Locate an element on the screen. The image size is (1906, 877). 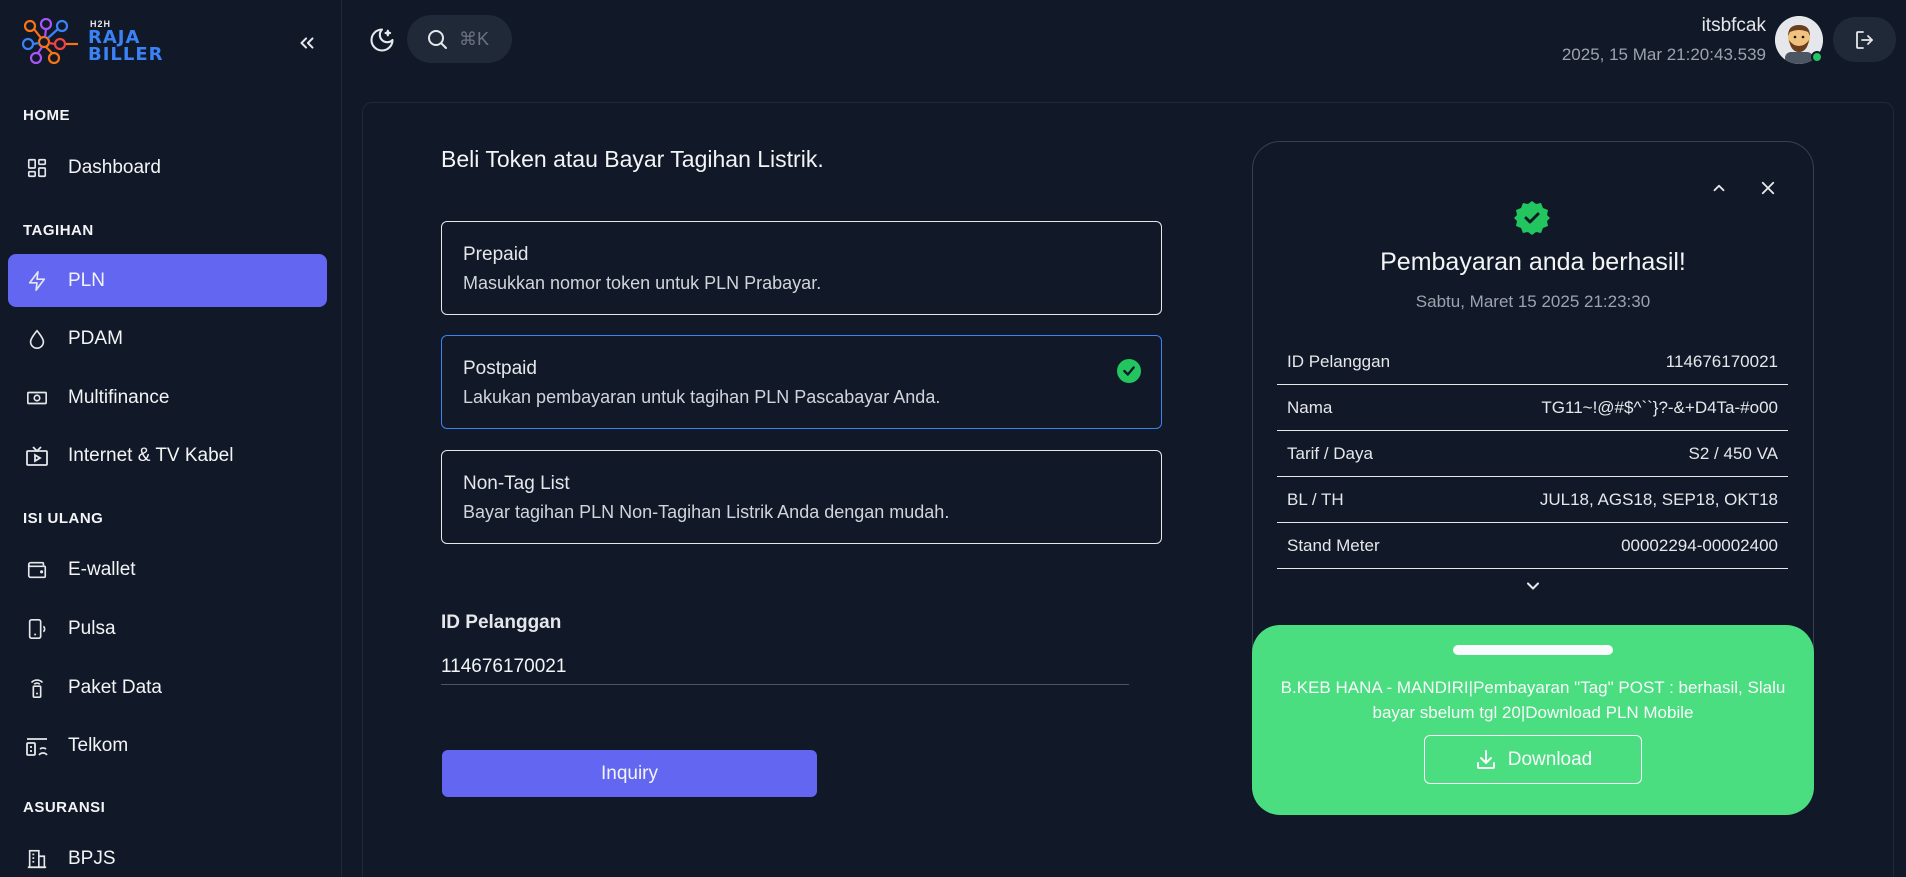
sidebar-item-telkom: Telkom is located at coordinates (167, 745).